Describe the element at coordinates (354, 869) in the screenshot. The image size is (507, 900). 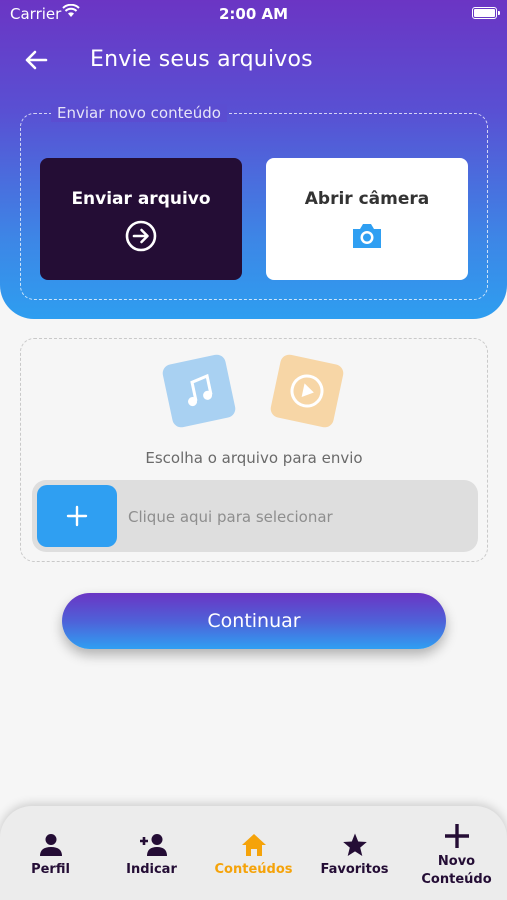
I see `tab-label: Favoritos` at that location.